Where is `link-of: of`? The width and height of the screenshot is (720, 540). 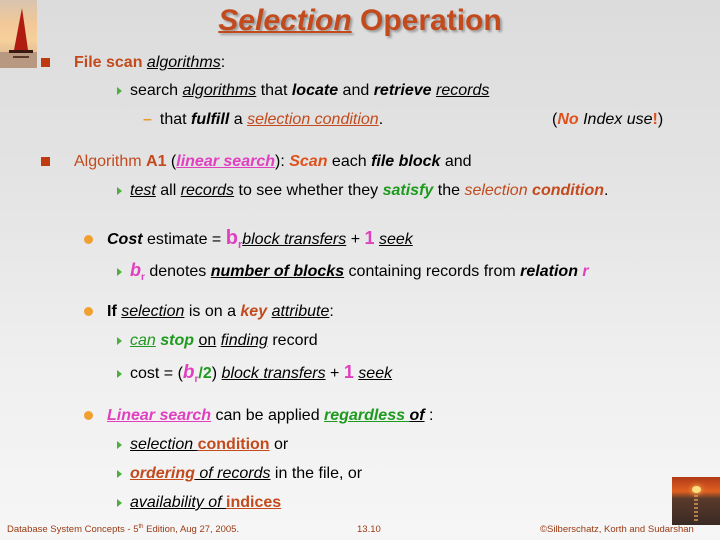 link-of: of is located at coordinates (416, 415).